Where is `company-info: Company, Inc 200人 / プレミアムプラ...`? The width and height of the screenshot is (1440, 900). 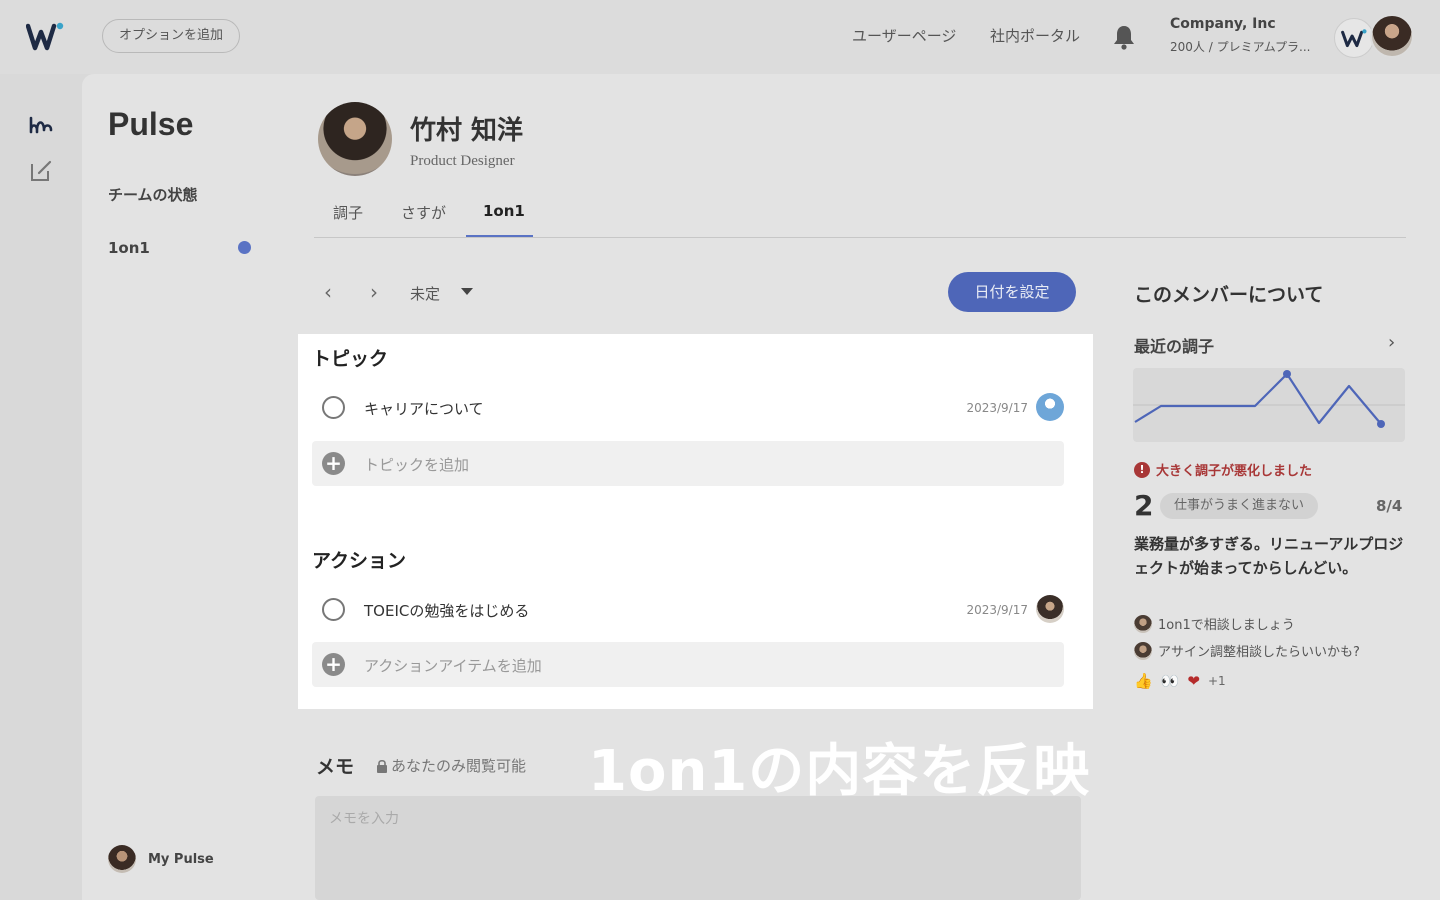 company-info: Company, Inc 200人 / プレミアムプラ... is located at coordinates (1240, 35).